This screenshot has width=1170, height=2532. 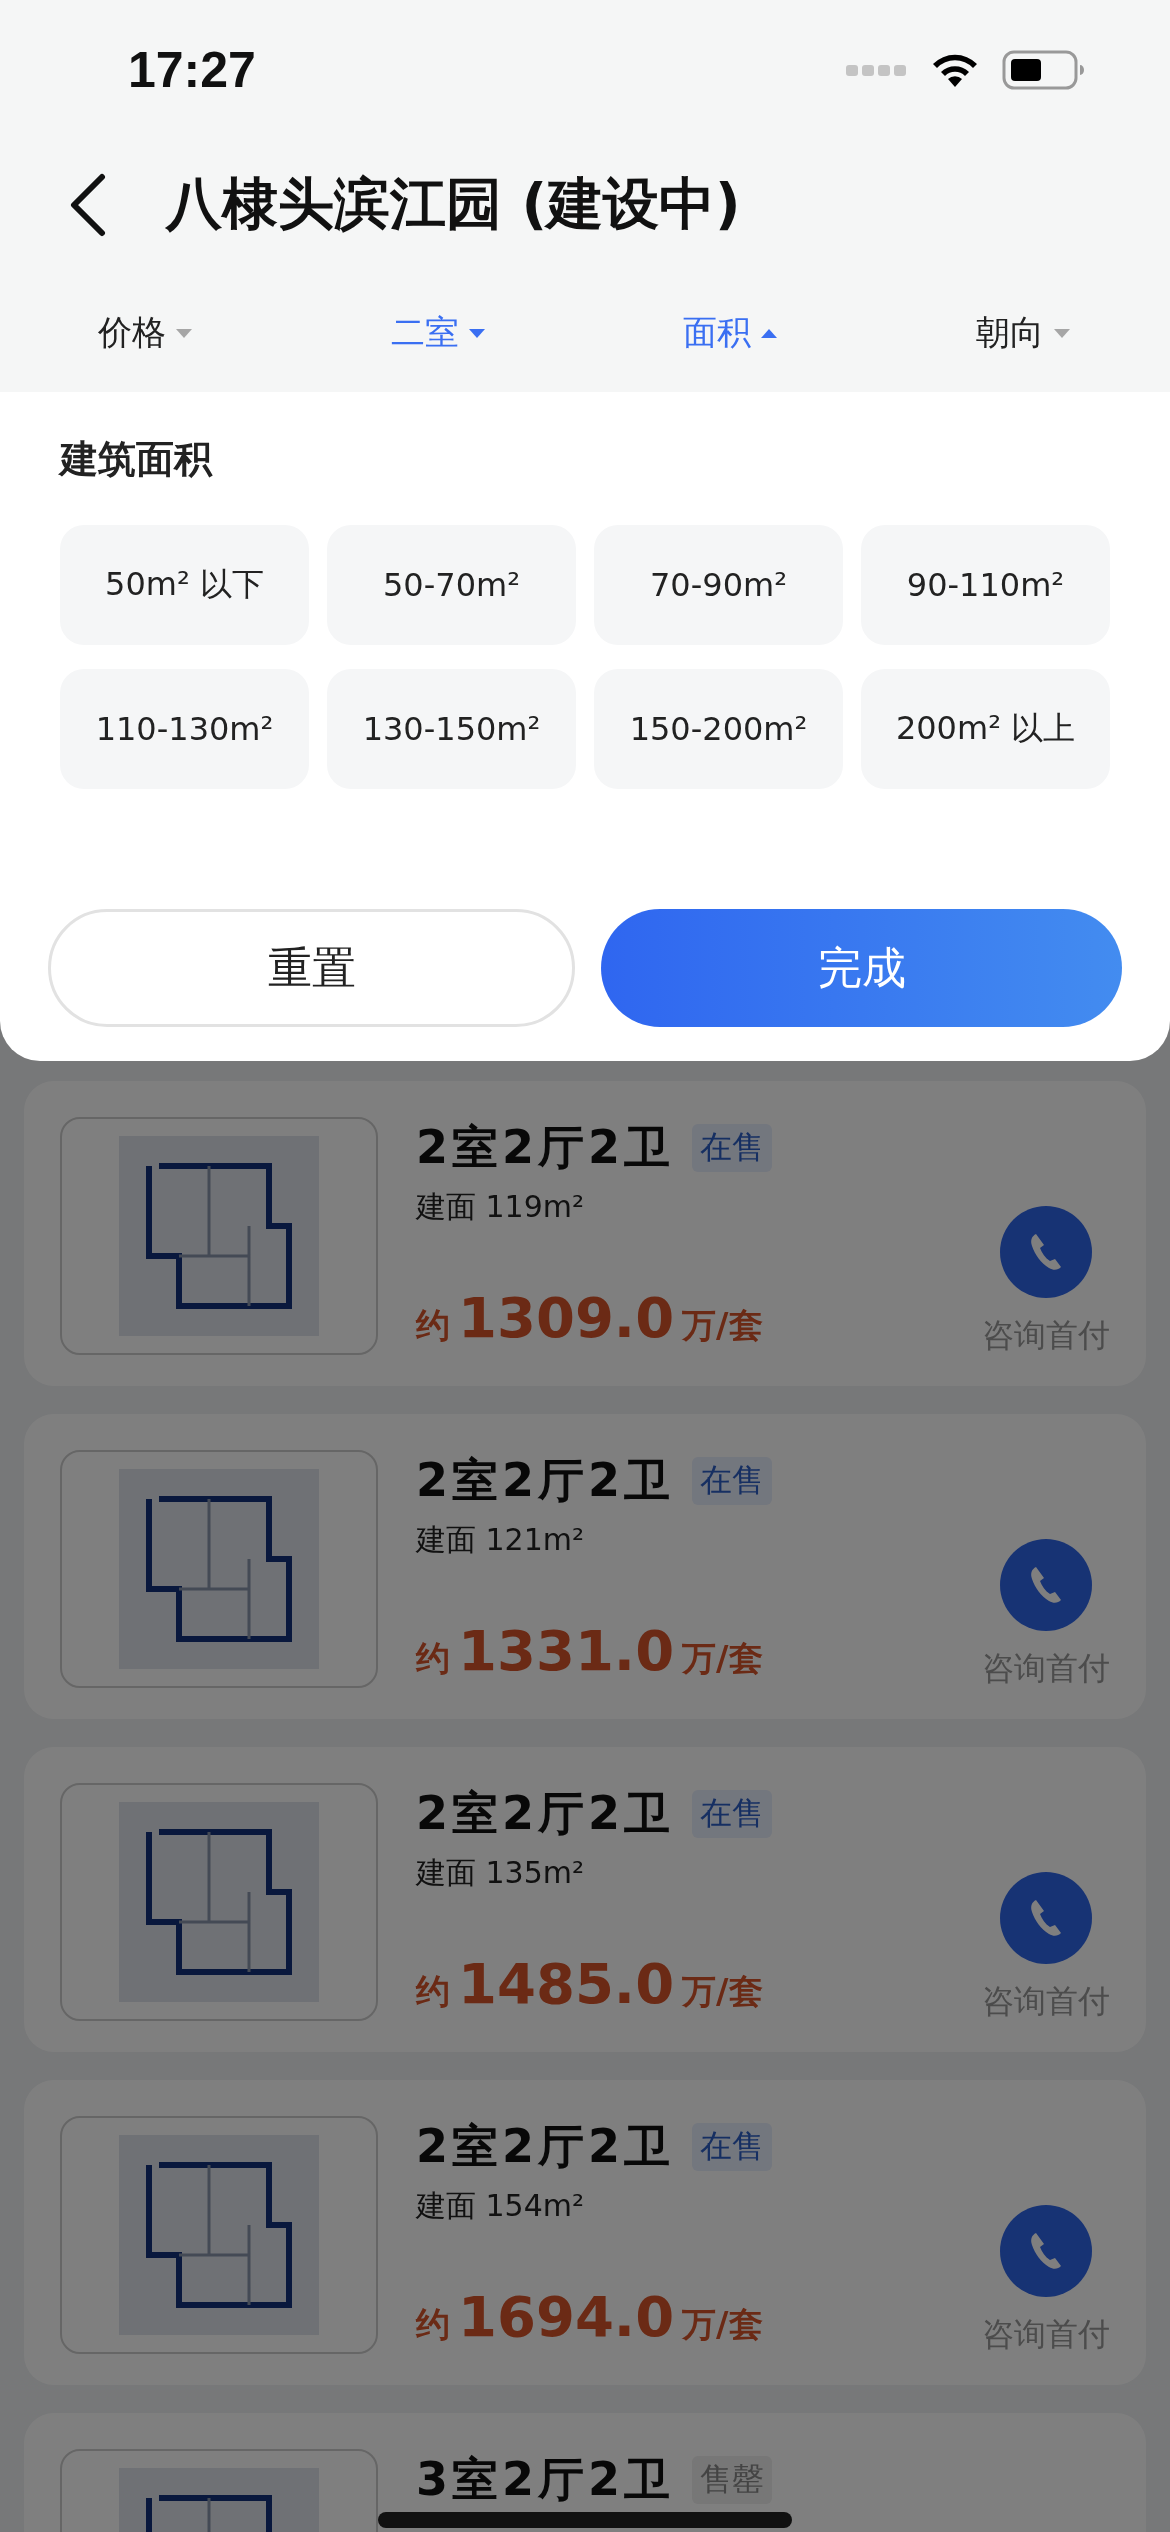 What do you see at coordinates (718, 729) in the screenshot?
I see `area-option: 150-200m²` at bounding box center [718, 729].